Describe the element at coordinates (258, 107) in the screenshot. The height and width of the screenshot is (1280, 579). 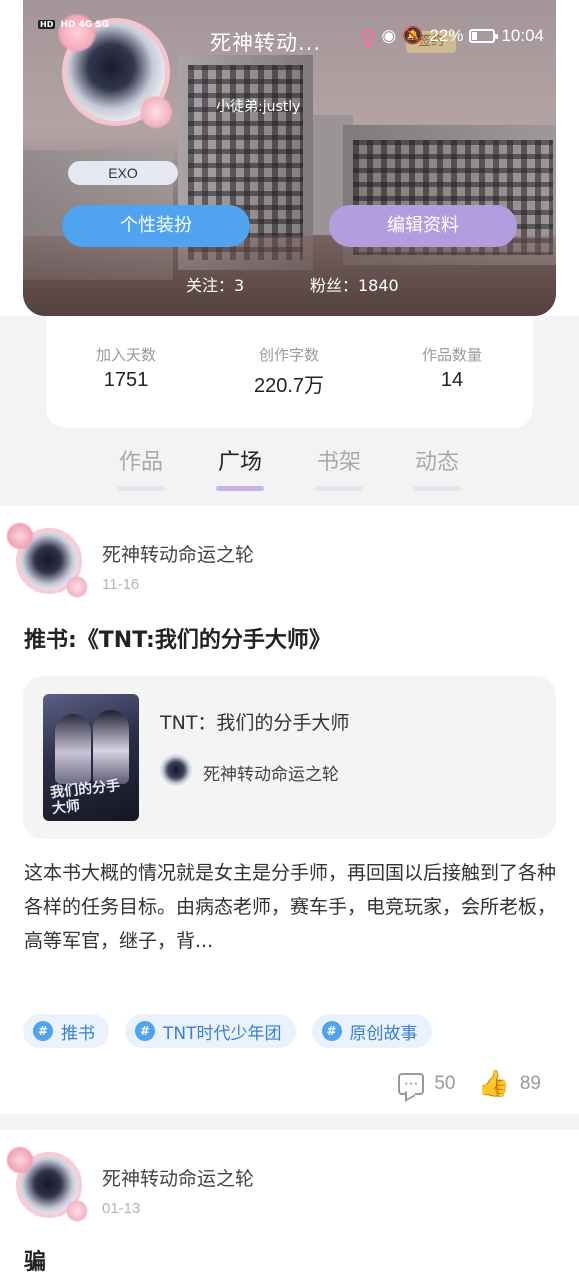
I see `profile-subtitle: 小徒弟:justly` at that location.